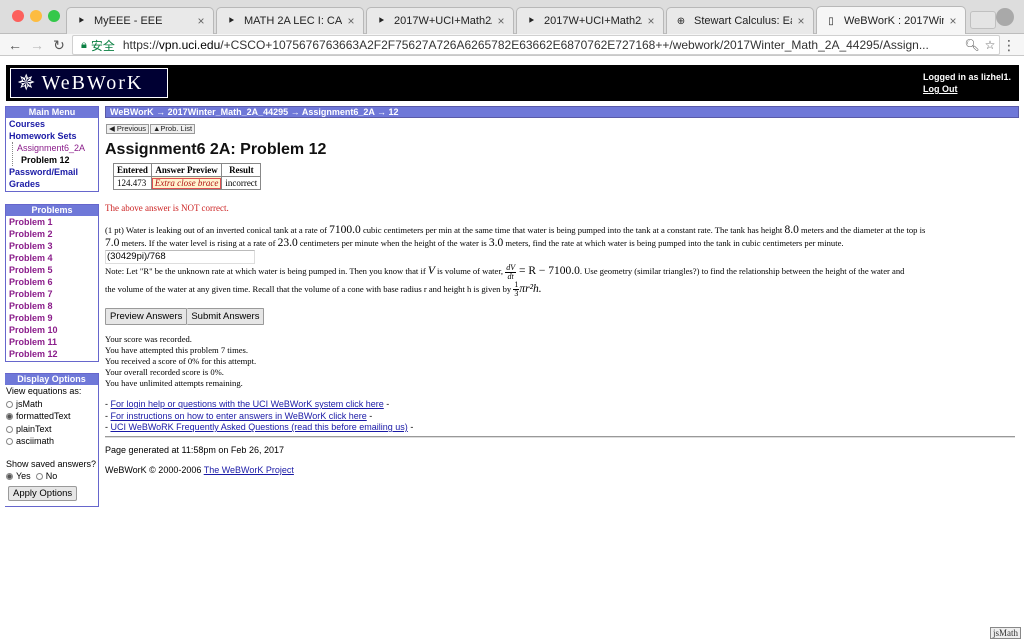 The image size is (1024, 640). I want to click on answer-preview-value: Extra close brace, so click(186, 183).